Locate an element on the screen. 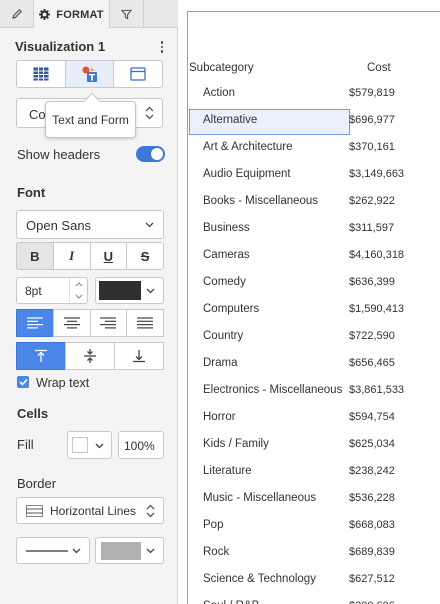  cell-cost: $3,861,533 is located at coordinates (376, 390).